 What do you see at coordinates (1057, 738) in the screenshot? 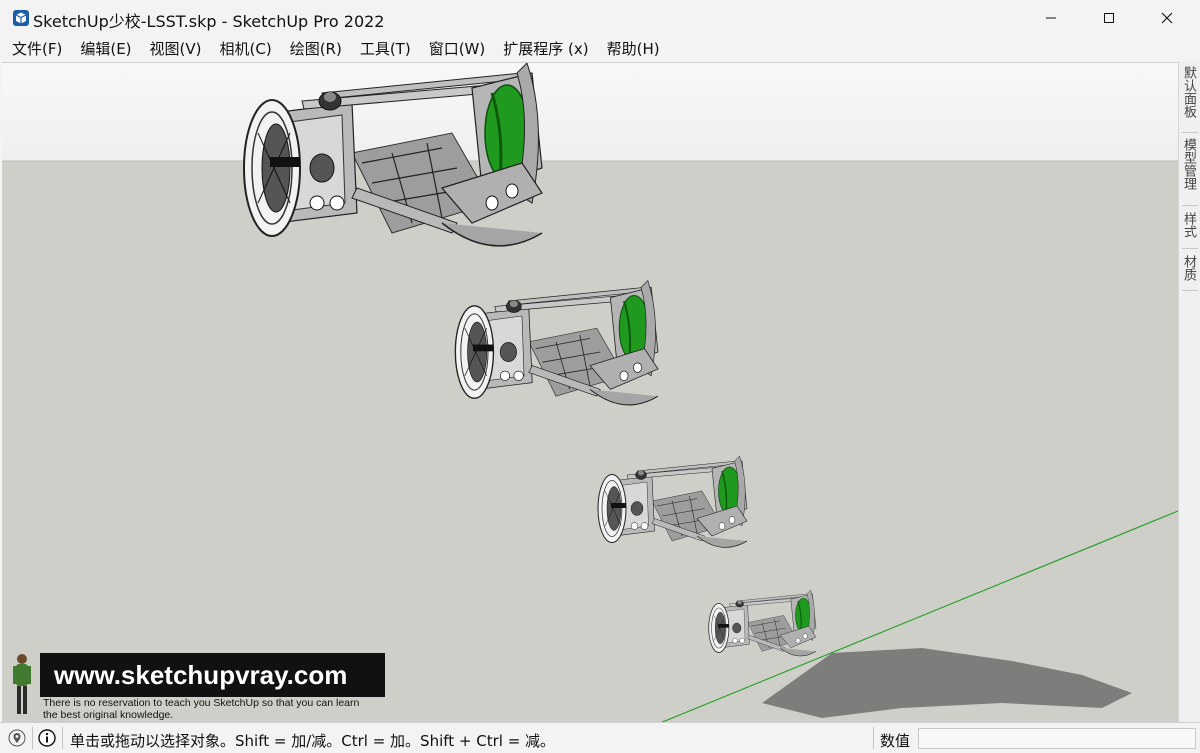
I see `measurements-input` at bounding box center [1057, 738].